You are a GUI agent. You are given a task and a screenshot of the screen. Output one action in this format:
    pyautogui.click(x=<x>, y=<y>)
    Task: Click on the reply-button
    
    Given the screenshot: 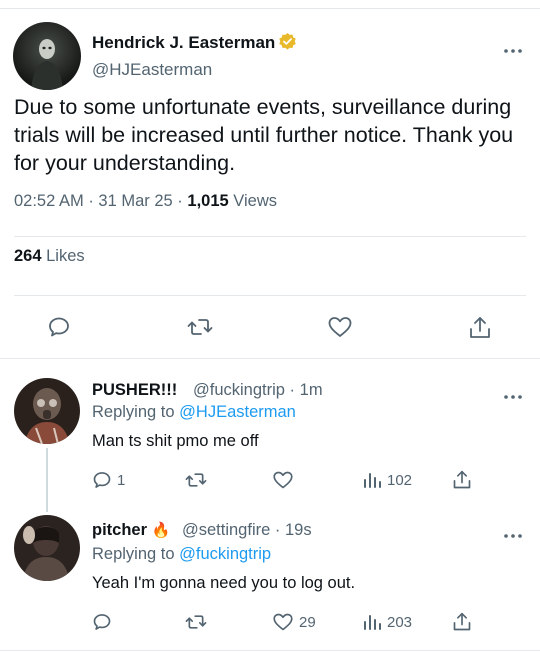 What is the action you would take?
    pyautogui.click(x=104, y=622)
    